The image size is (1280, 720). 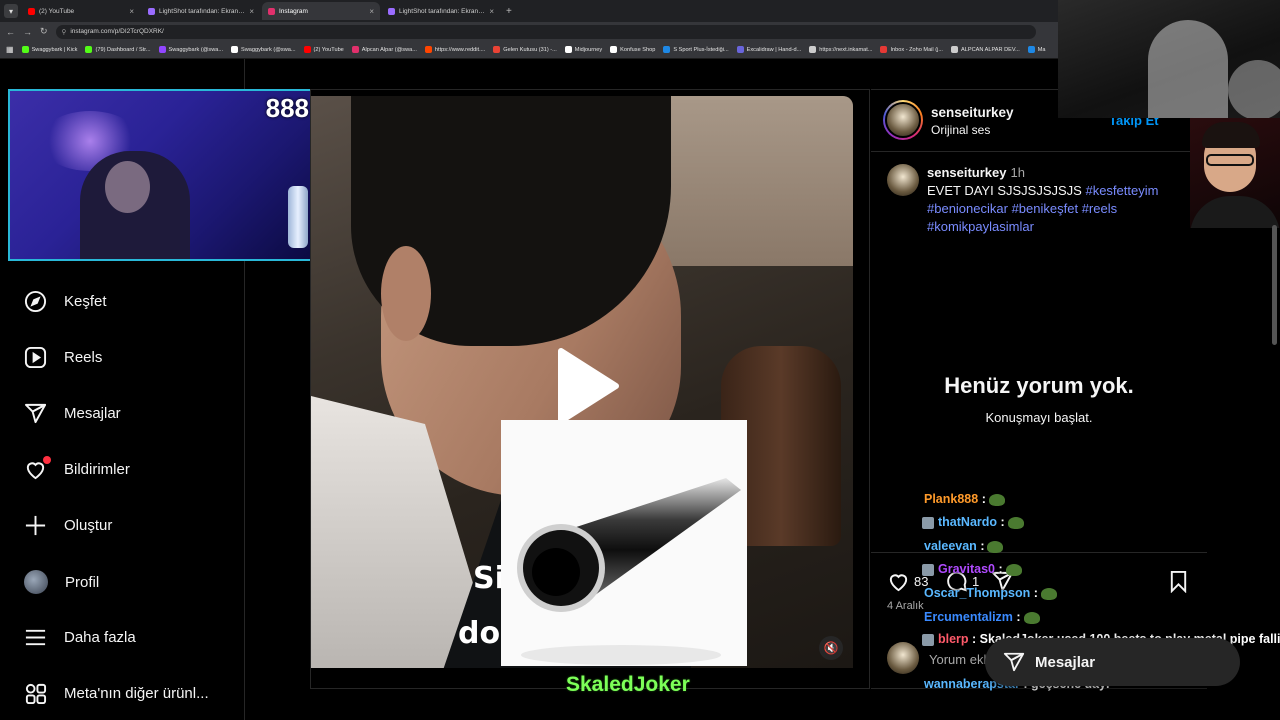 I want to click on chat-message: Gravitas0 :, so click(x=972, y=569).